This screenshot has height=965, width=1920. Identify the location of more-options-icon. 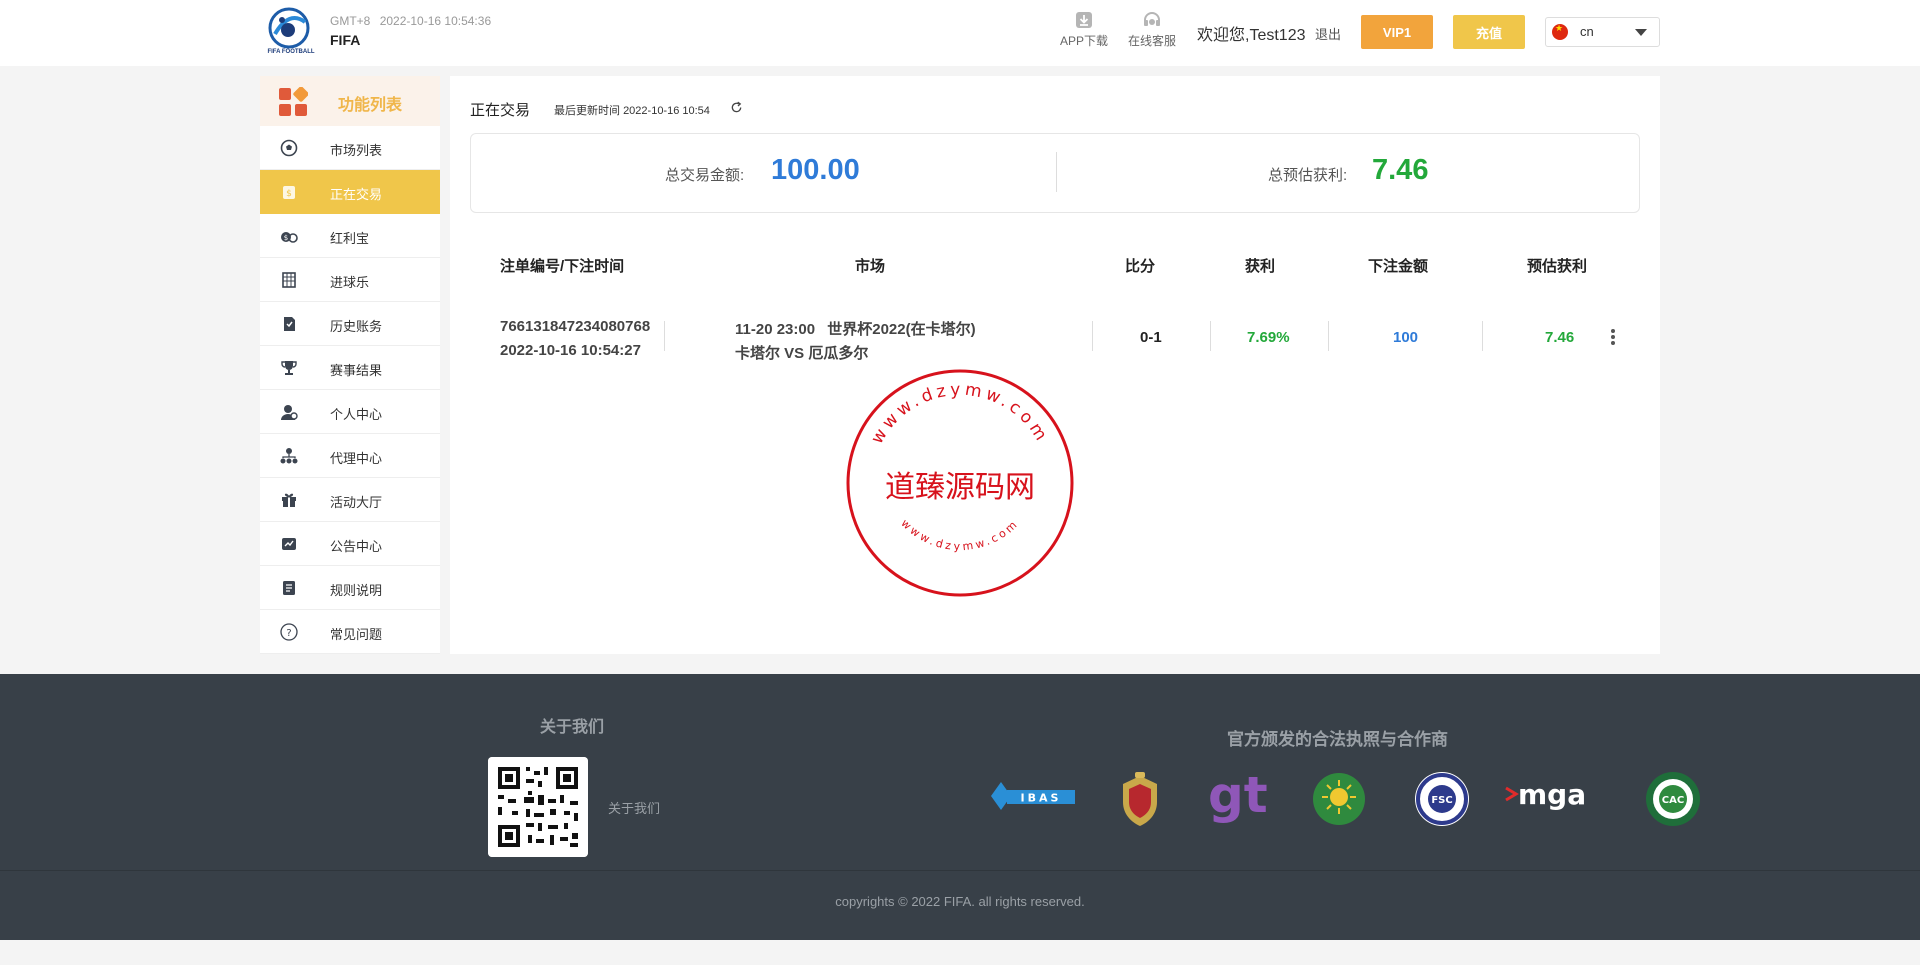
(1613, 339).